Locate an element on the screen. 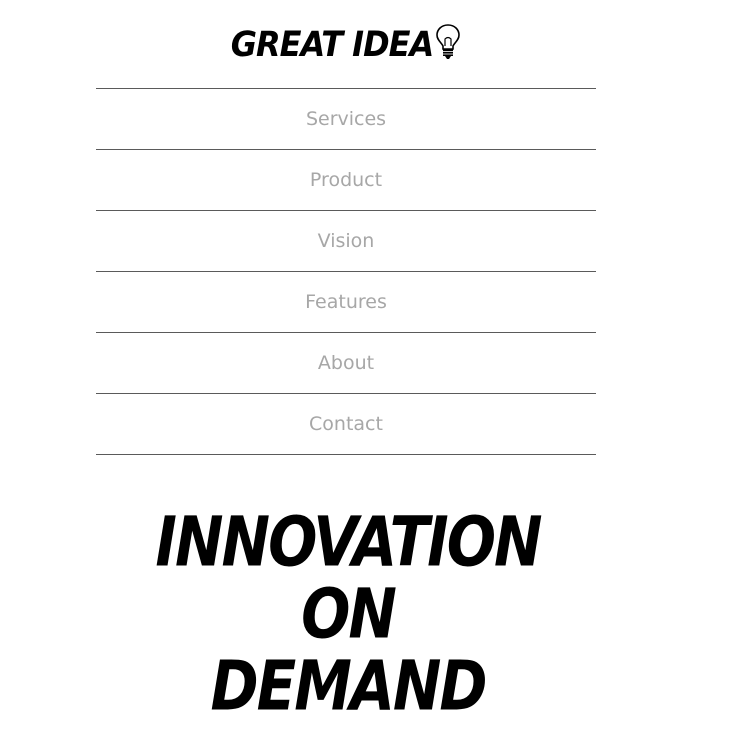 The image size is (737, 740). nav-label: Contact is located at coordinates (346, 424).